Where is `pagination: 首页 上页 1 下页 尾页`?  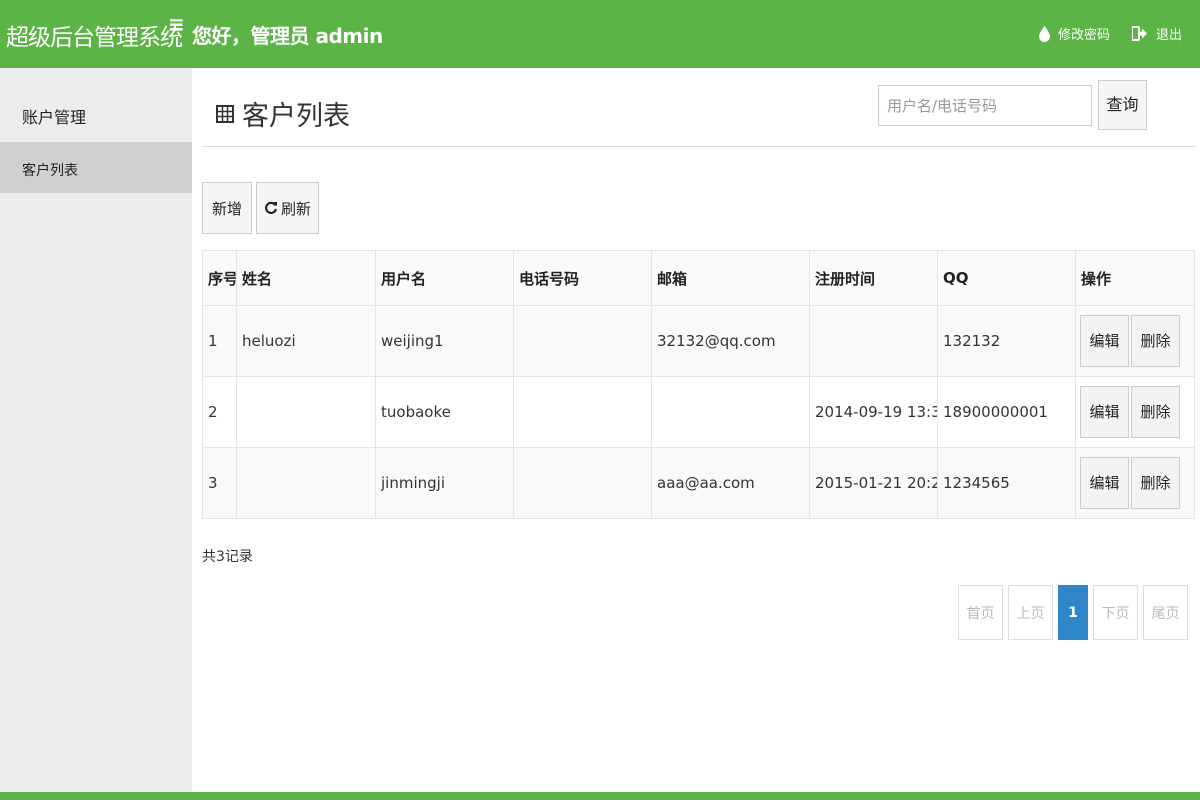
pagination: 首页 上页 1 下页 尾页 is located at coordinates (1075, 612).